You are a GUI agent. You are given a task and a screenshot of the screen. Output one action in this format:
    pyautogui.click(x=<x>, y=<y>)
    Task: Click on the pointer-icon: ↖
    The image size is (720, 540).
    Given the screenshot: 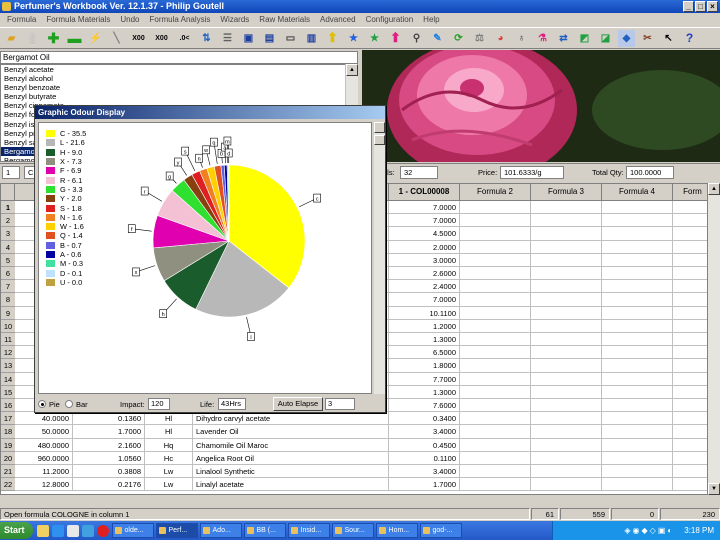 What is the action you would take?
    pyautogui.click(x=668, y=38)
    